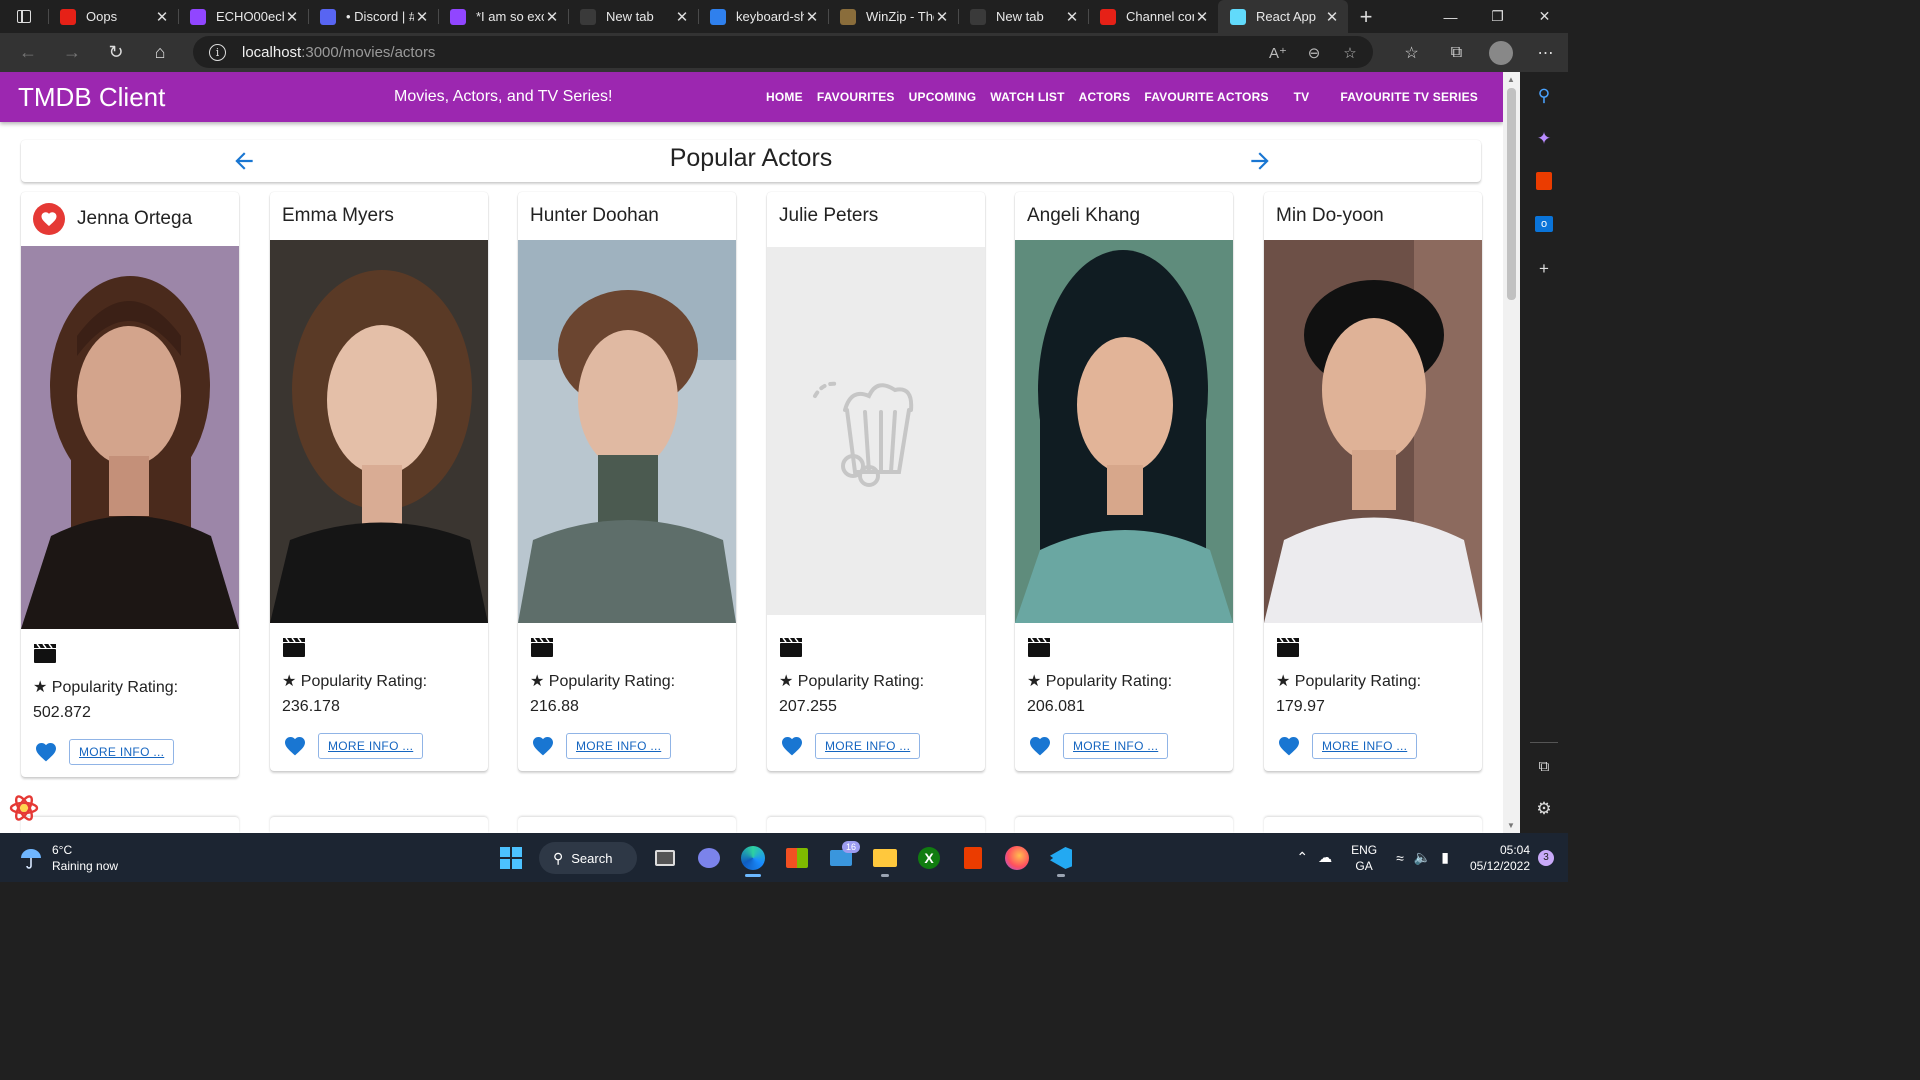  Describe the element at coordinates (665, 858) in the screenshot. I see `task-view-button` at that location.